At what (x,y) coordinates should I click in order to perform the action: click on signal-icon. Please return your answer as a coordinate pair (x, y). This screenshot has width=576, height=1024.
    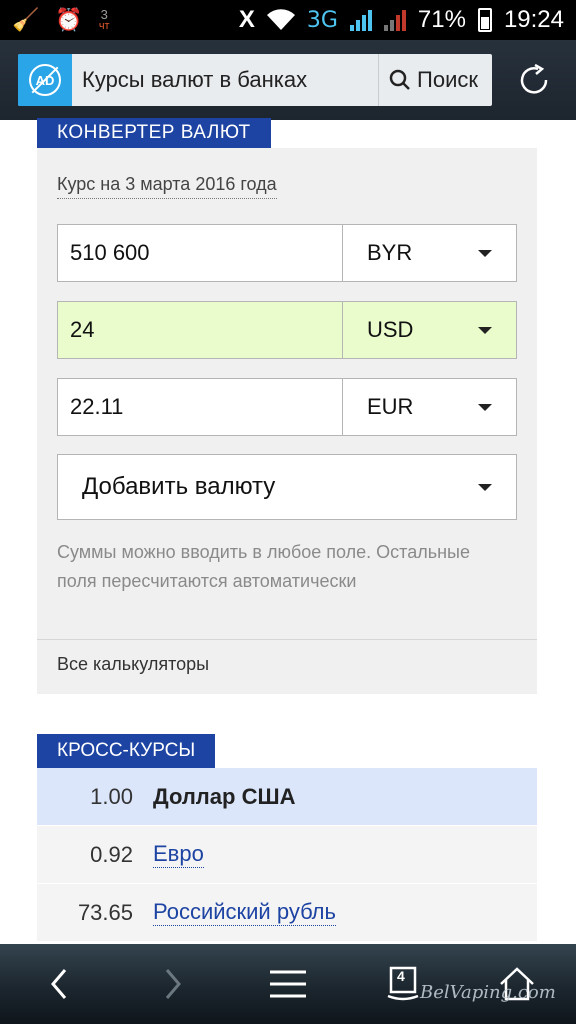
    Looking at the image, I should click on (360, 20).